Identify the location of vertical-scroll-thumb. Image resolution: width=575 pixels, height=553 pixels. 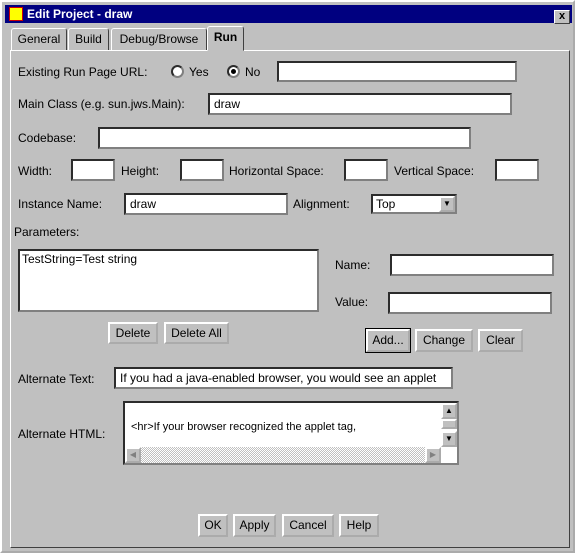
(449, 424).